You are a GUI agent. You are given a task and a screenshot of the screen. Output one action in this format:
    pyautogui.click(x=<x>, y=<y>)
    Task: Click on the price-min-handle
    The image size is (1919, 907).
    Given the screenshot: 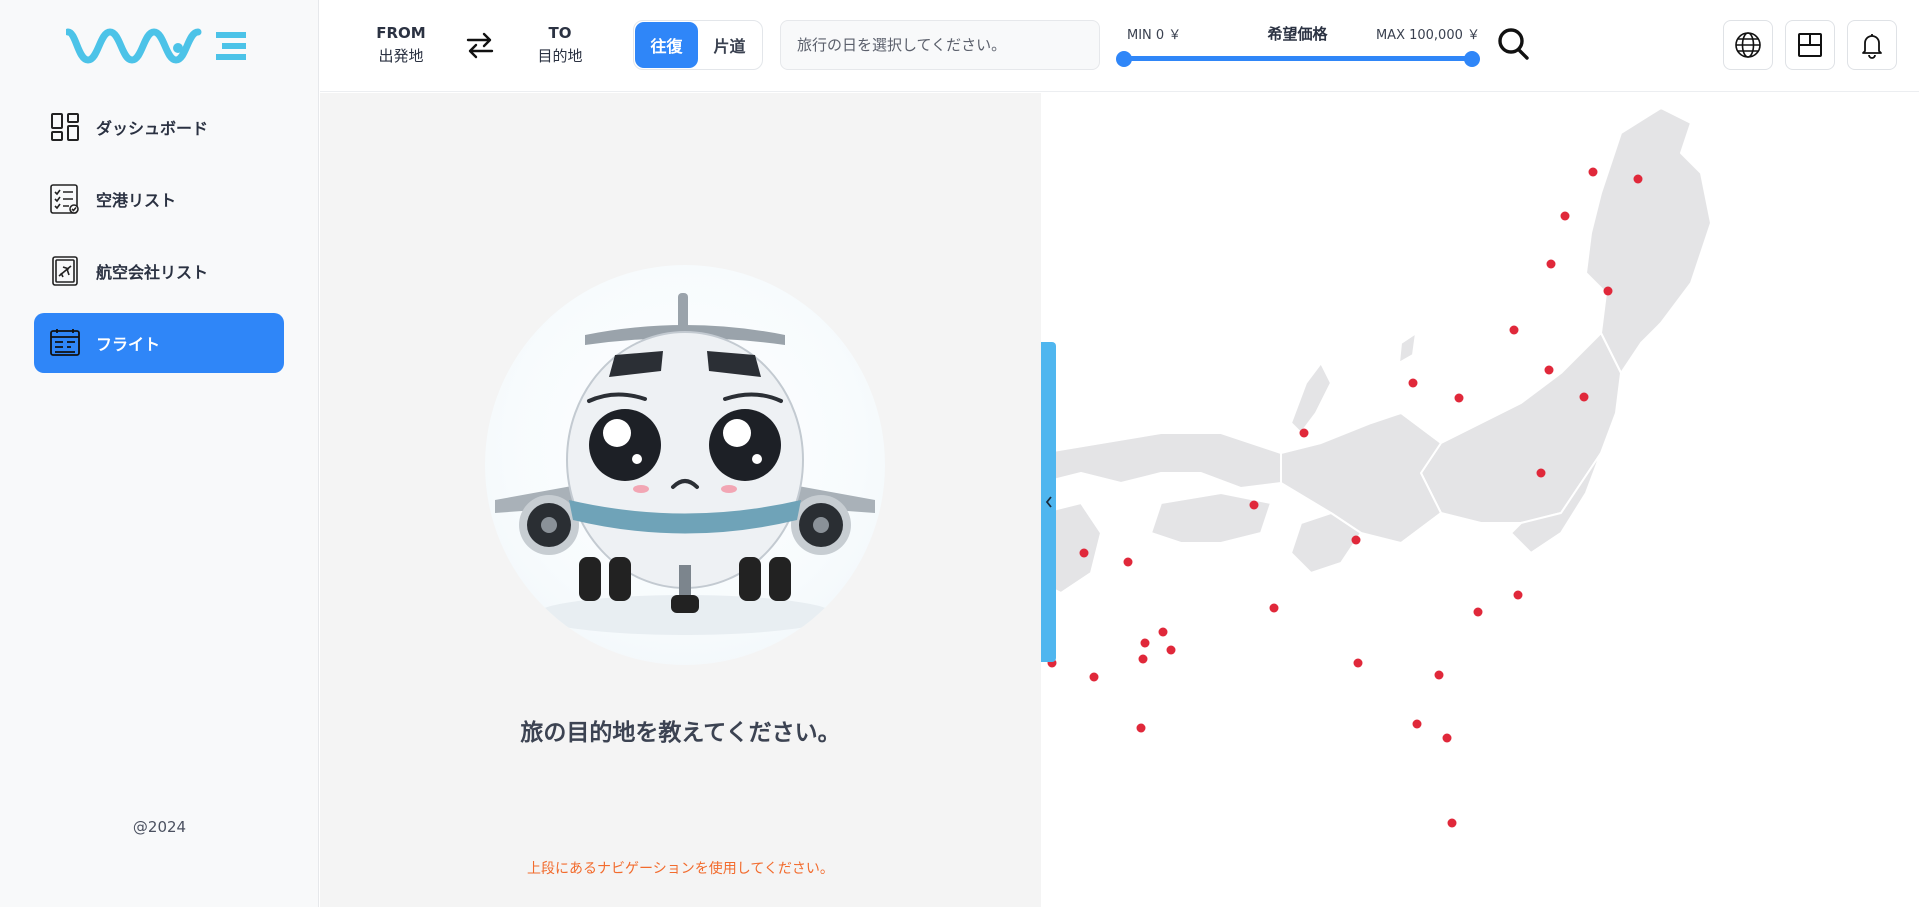 What is the action you would take?
    pyautogui.click(x=1124, y=59)
    